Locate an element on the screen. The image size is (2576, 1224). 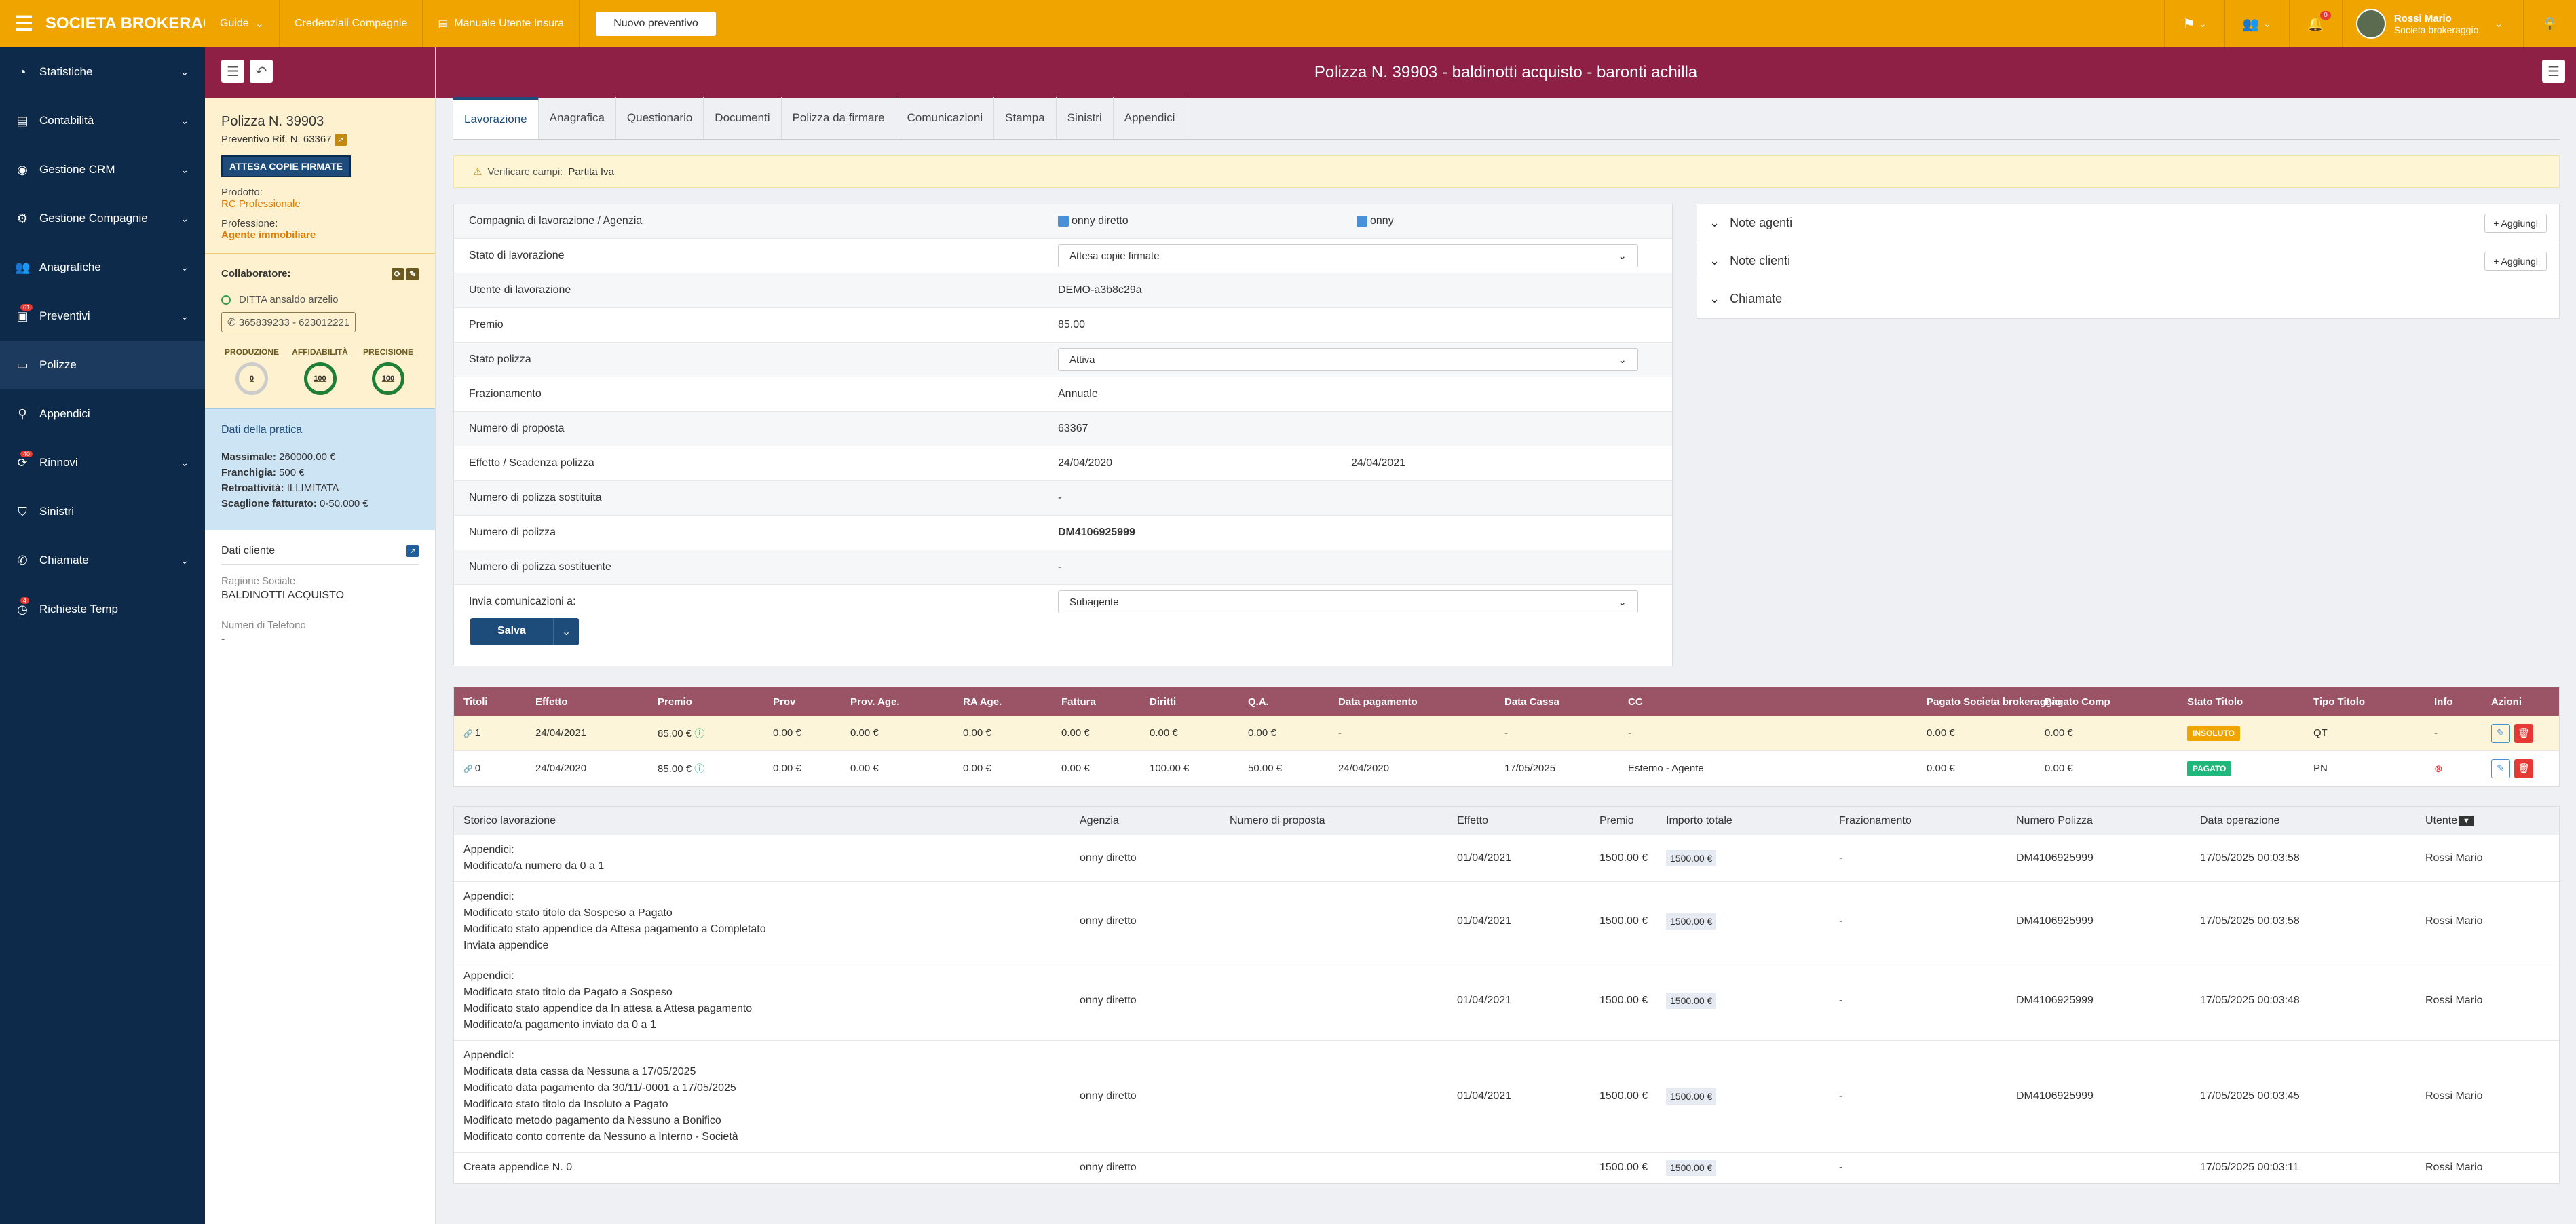
effetto-date: 24/04/2020 is located at coordinates (1085, 463).